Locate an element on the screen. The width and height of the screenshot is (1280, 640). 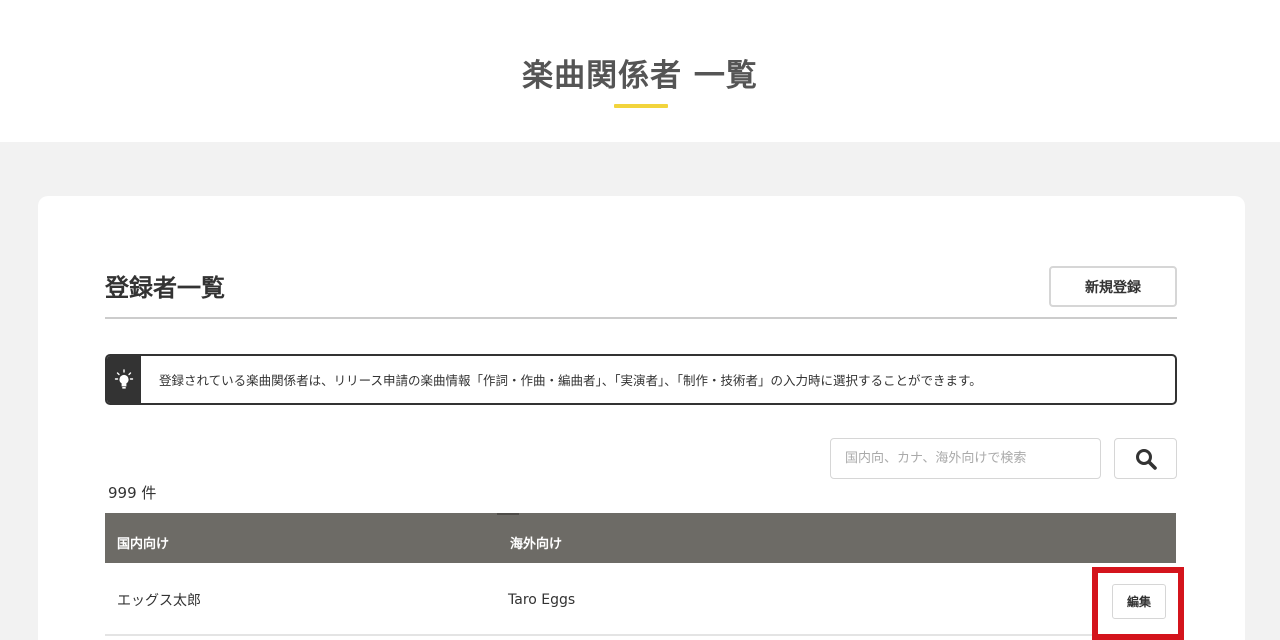
cell-domestic-name: エッグス太郎 is located at coordinates (159, 600).